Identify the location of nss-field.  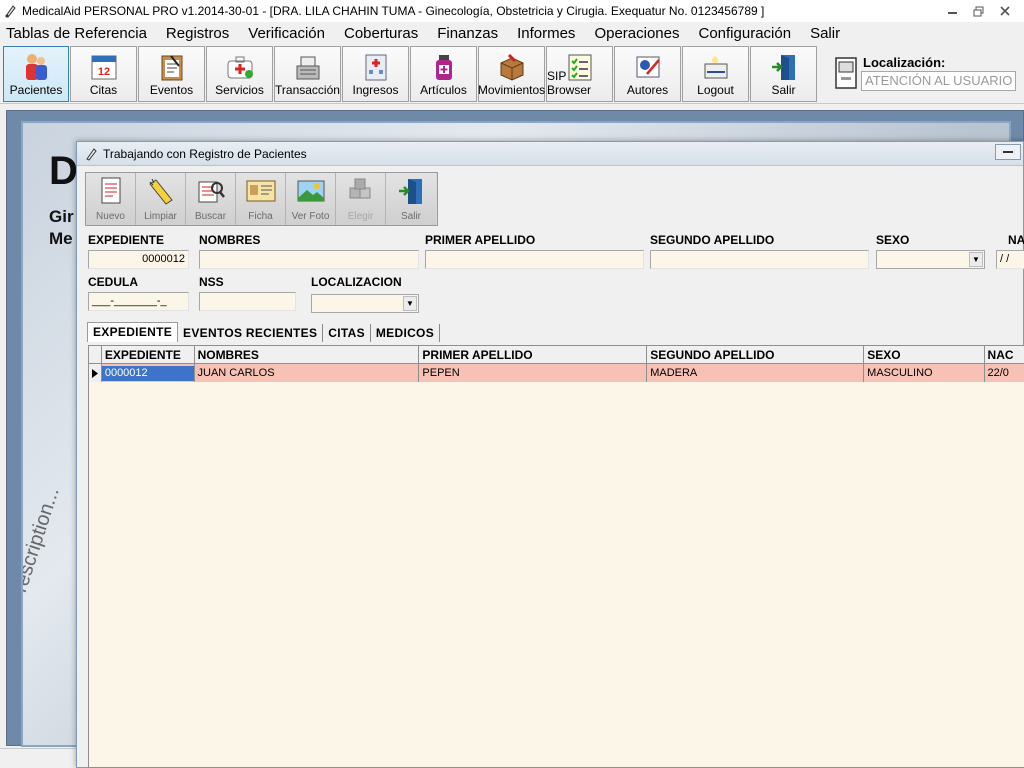
(247, 301).